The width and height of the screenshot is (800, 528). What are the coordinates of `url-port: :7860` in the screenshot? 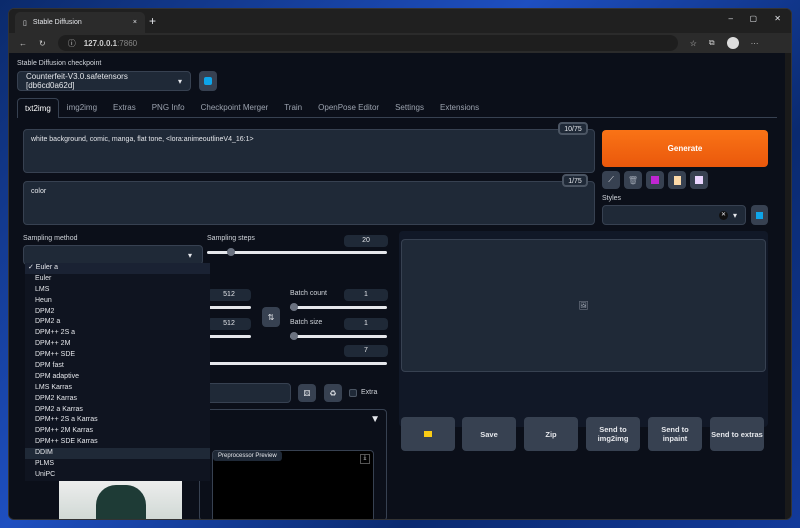 It's located at (127, 43).